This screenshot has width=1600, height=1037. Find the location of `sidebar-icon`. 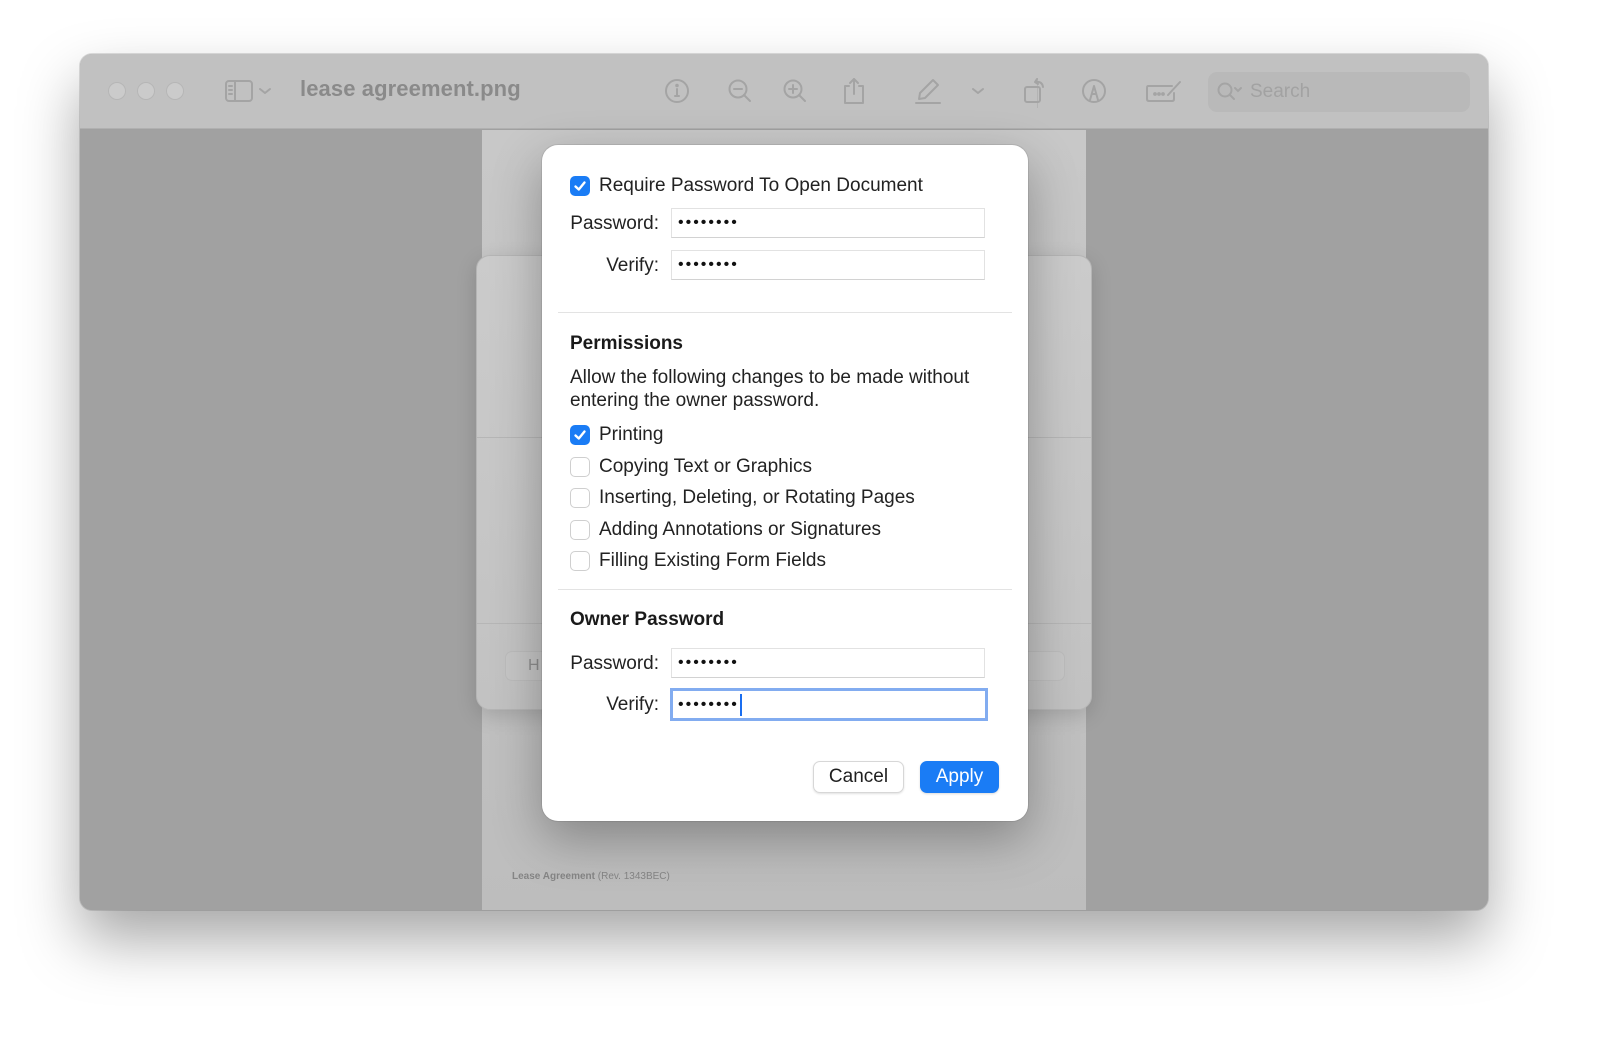

sidebar-icon is located at coordinates (239, 91).